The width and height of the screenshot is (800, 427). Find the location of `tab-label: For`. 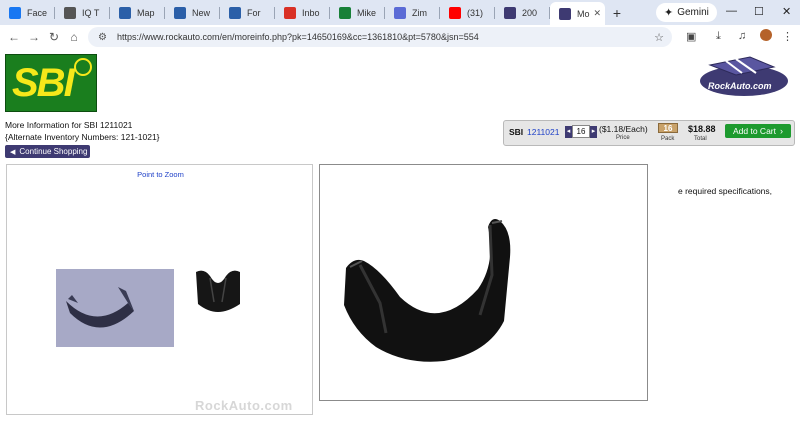

tab-label: For is located at coordinates (254, 12).